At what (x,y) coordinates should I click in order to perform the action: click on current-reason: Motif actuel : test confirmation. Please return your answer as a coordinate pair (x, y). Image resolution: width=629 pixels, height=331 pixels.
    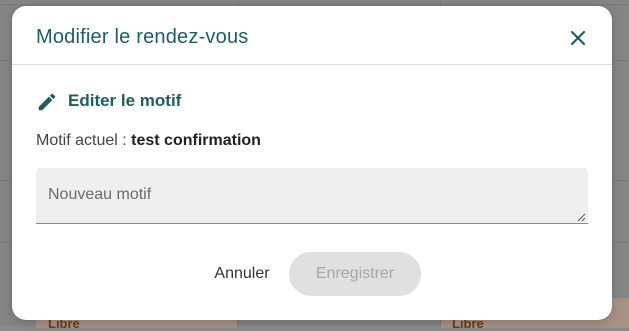
    Looking at the image, I should click on (148, 141).